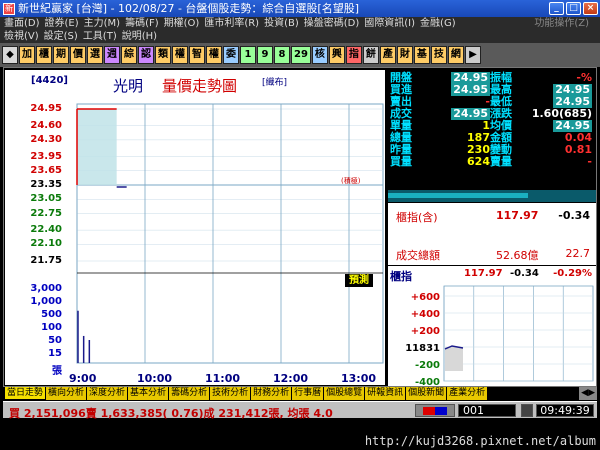  What do you see at coordinates (426, 393) in the screenshot?
I see `tab-10: 個股新聞` at bounding box center [426, 393].